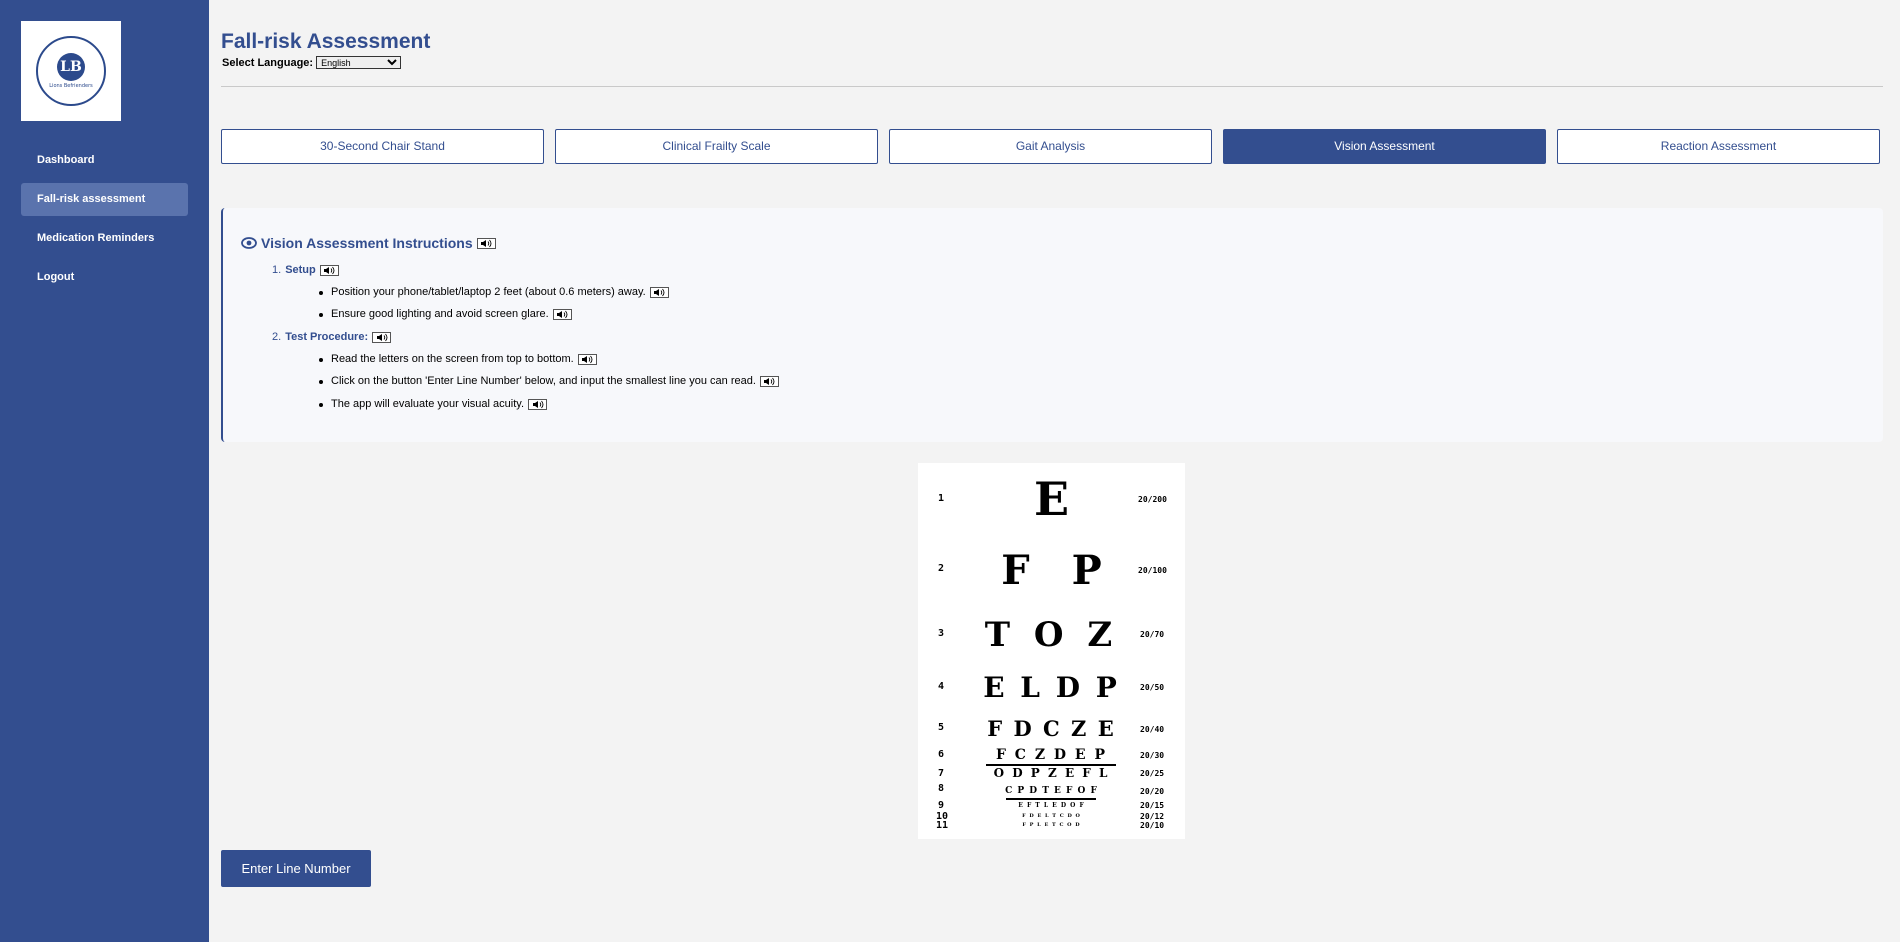 Image resolution: width=1900 pixels, height=942 pixels. What do you see at coordinates (1152, 805) in the screenshot?
I see `row-acuity: 20/15` at bounding box center [1152, 805].